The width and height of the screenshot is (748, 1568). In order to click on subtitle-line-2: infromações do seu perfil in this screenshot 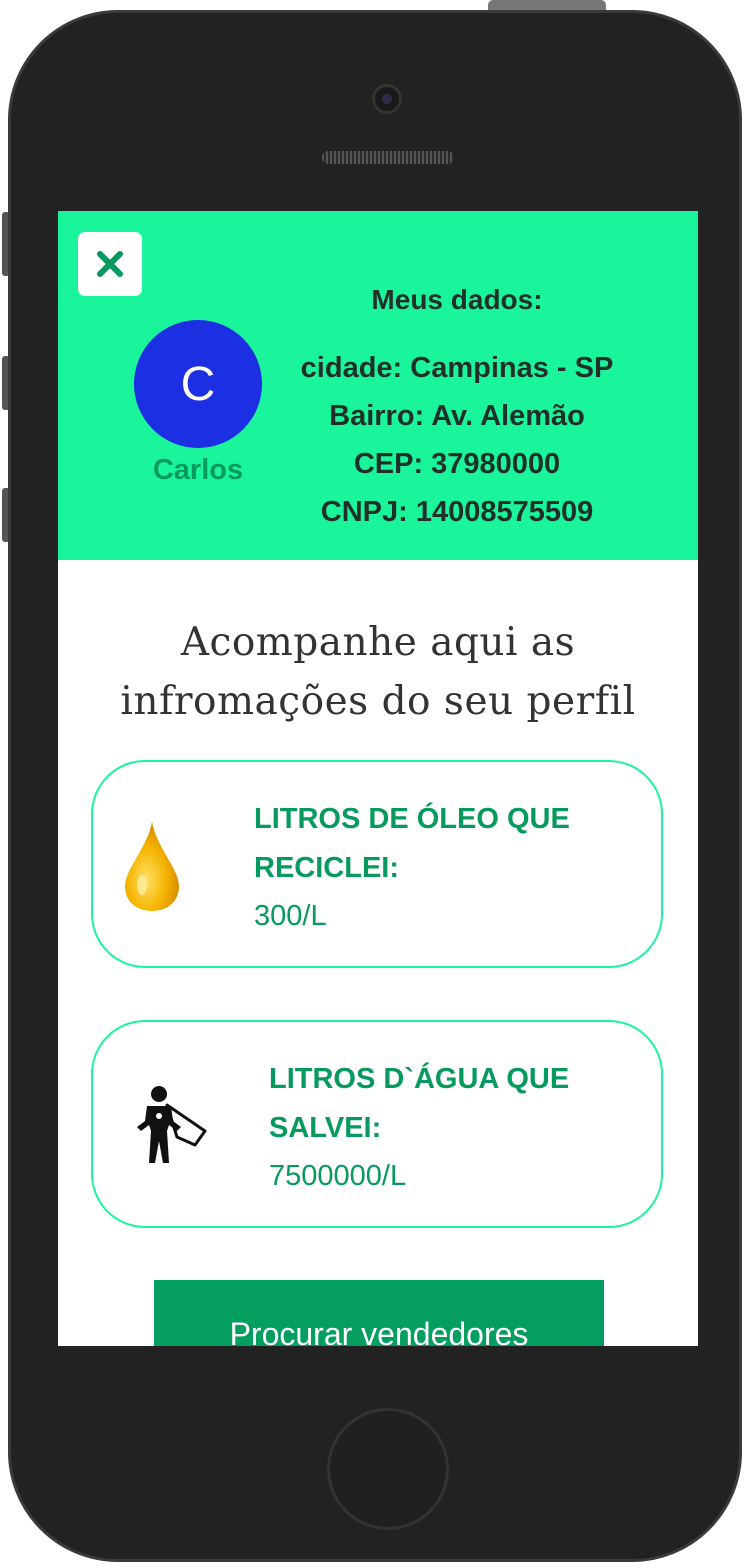, I will do `click(378, 701)`.